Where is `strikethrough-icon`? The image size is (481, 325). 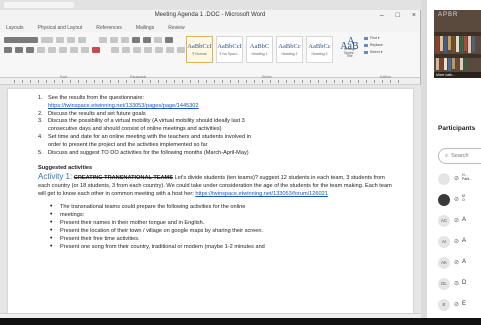
strikethrough-icon is located at coordinates (41, 50).